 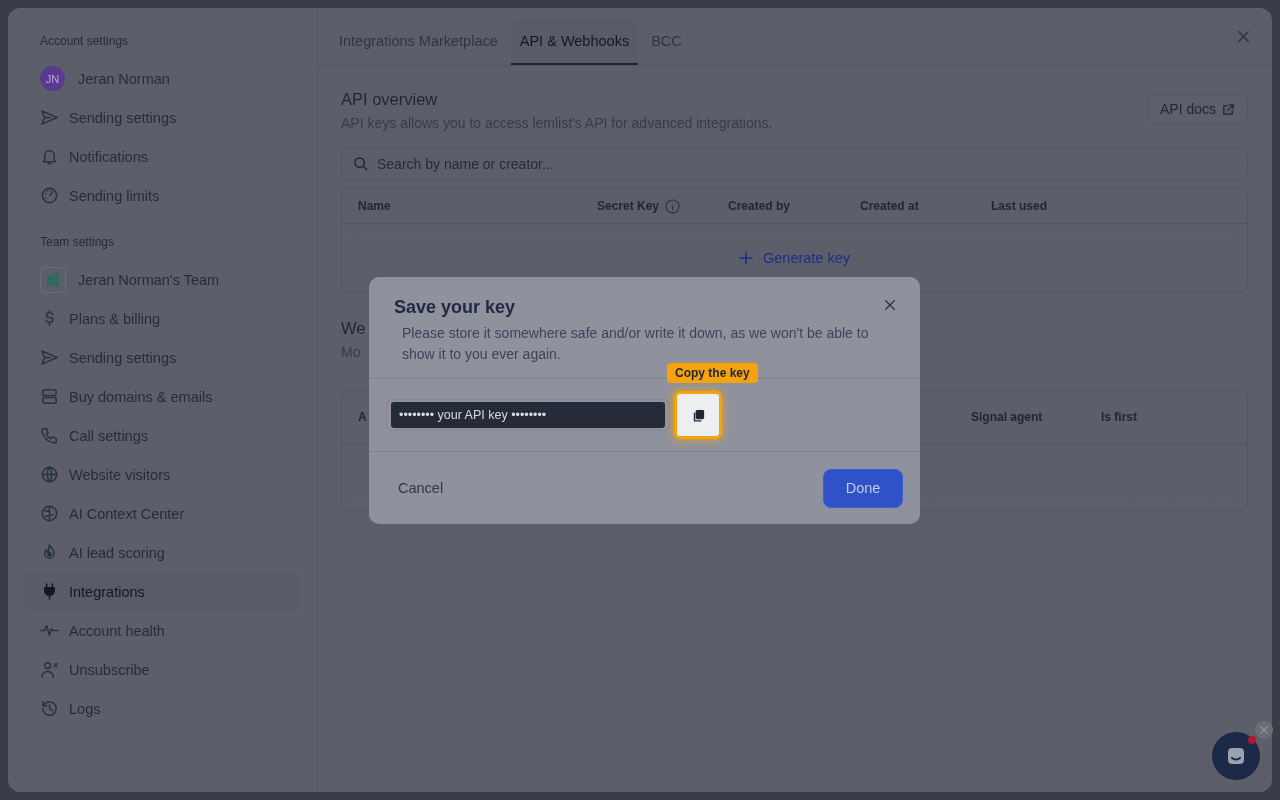 I want to click on column-header: Signal agent, so click(x=1007, y=417).